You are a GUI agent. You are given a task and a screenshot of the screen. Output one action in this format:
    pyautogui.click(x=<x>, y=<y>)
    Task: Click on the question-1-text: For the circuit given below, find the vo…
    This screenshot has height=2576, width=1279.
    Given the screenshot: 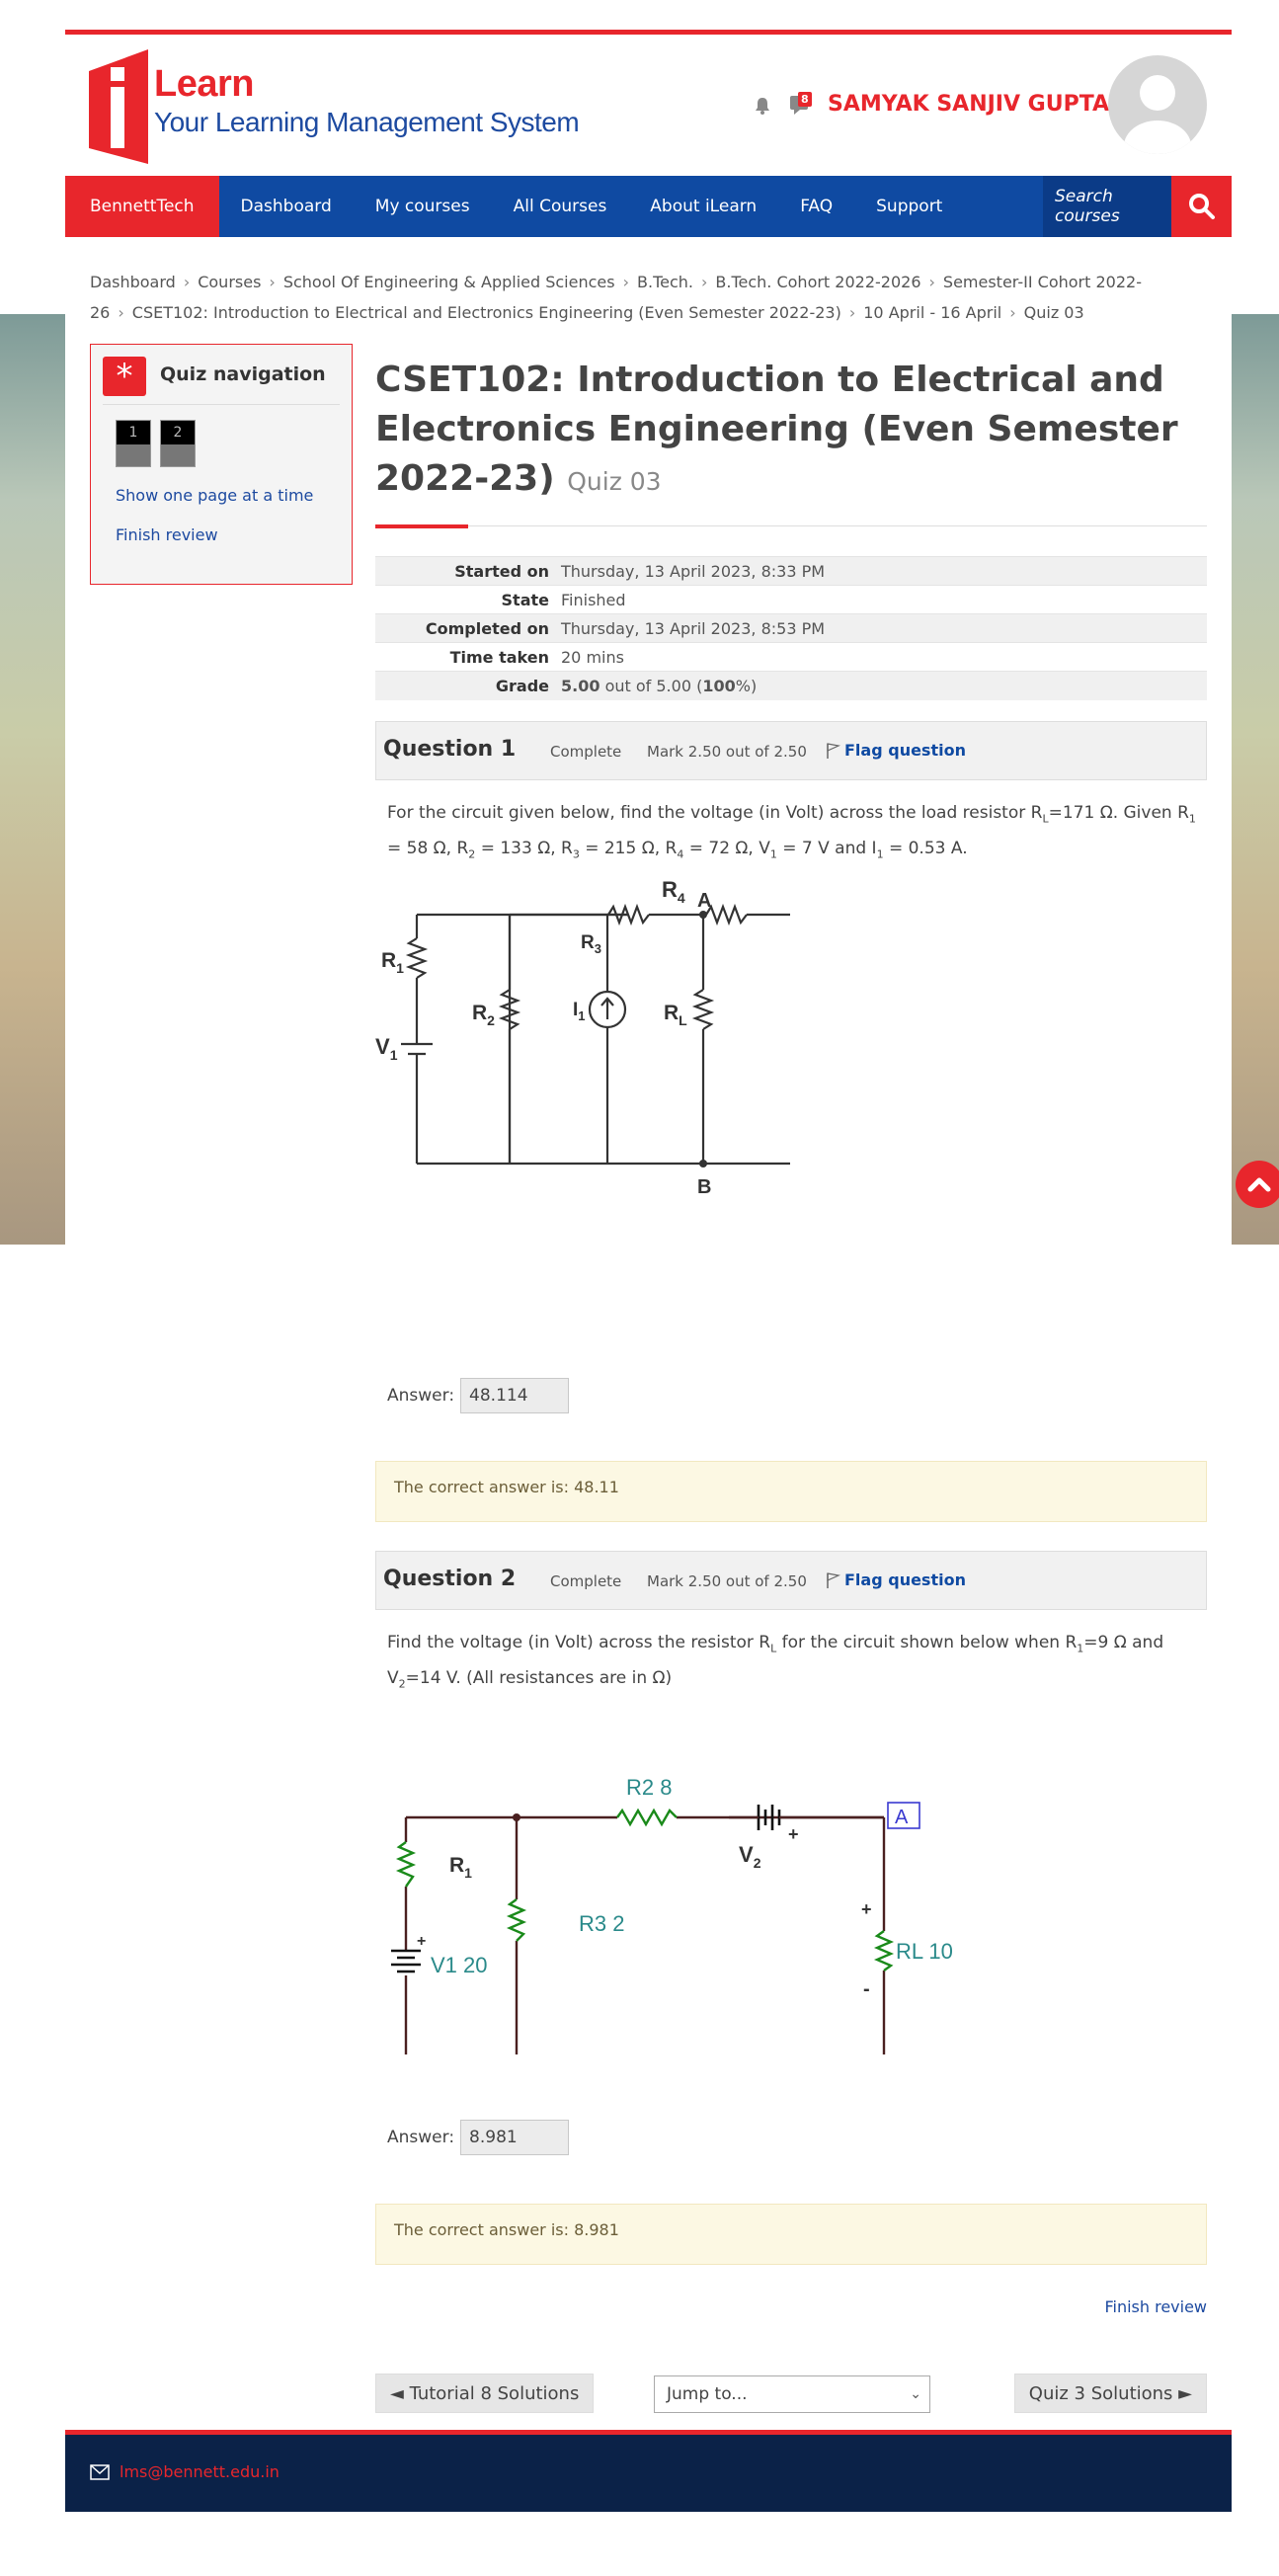 What is the action you would take?
    pyautogui.click(x=792, y=832)
    